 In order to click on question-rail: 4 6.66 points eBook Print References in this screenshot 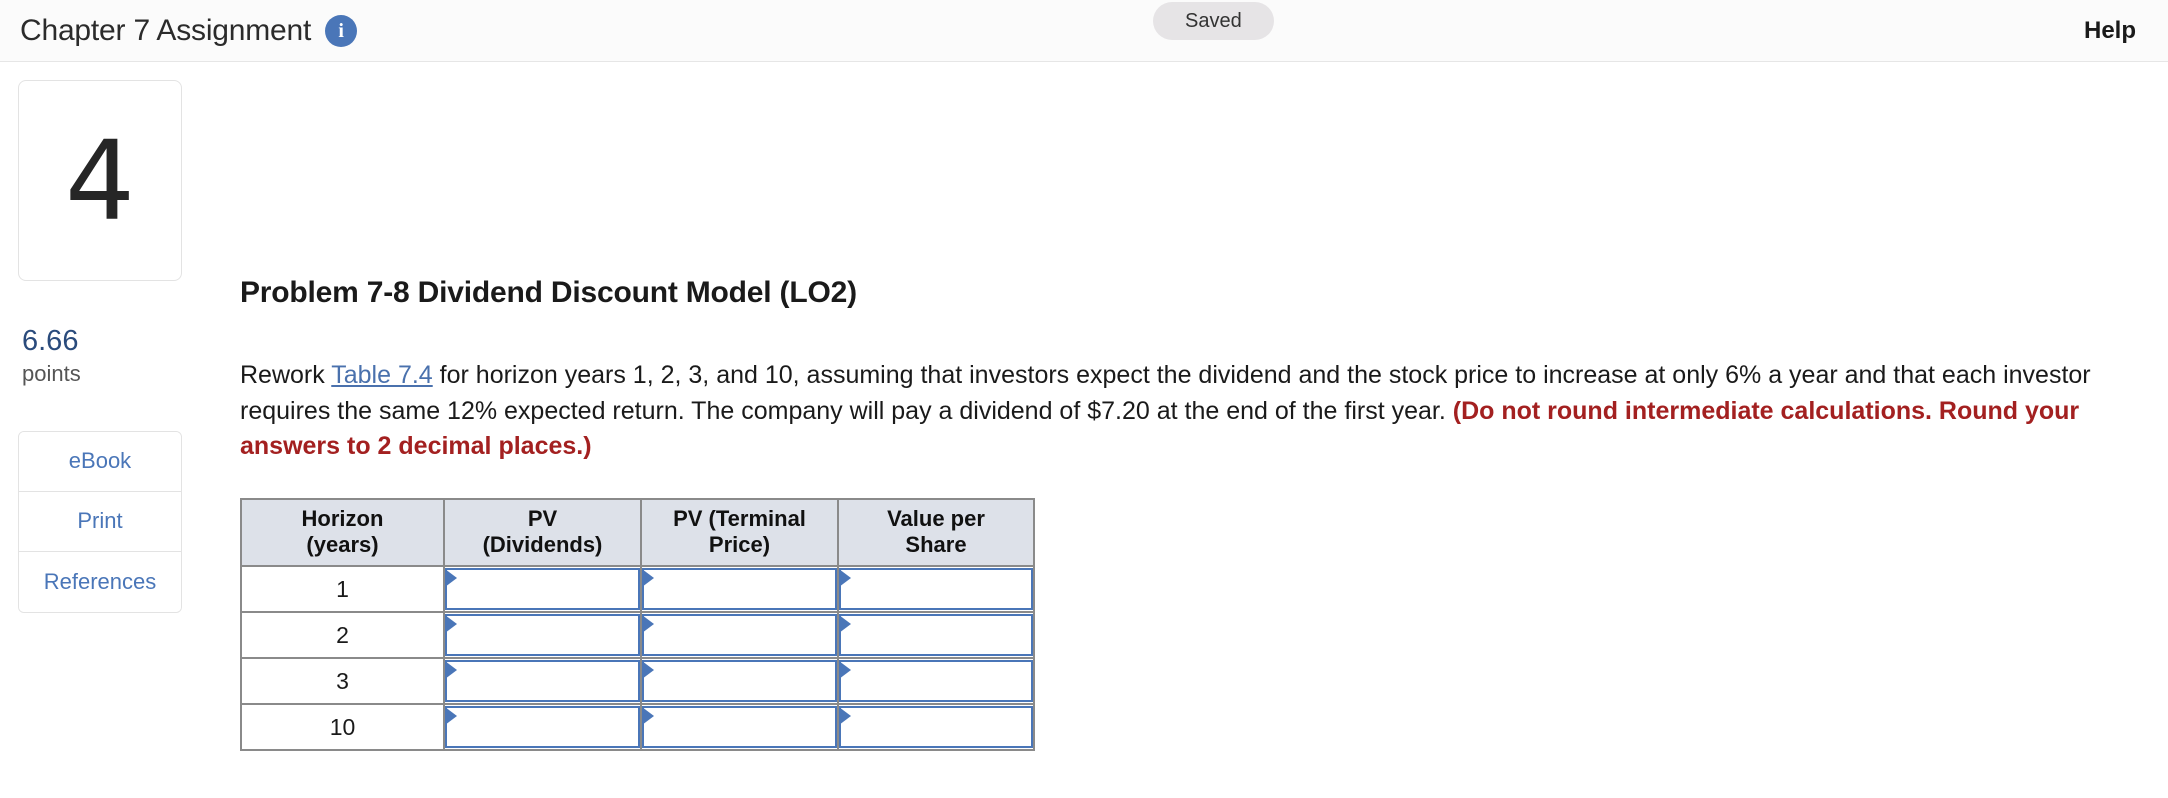, I will do `click(100, 346)`.